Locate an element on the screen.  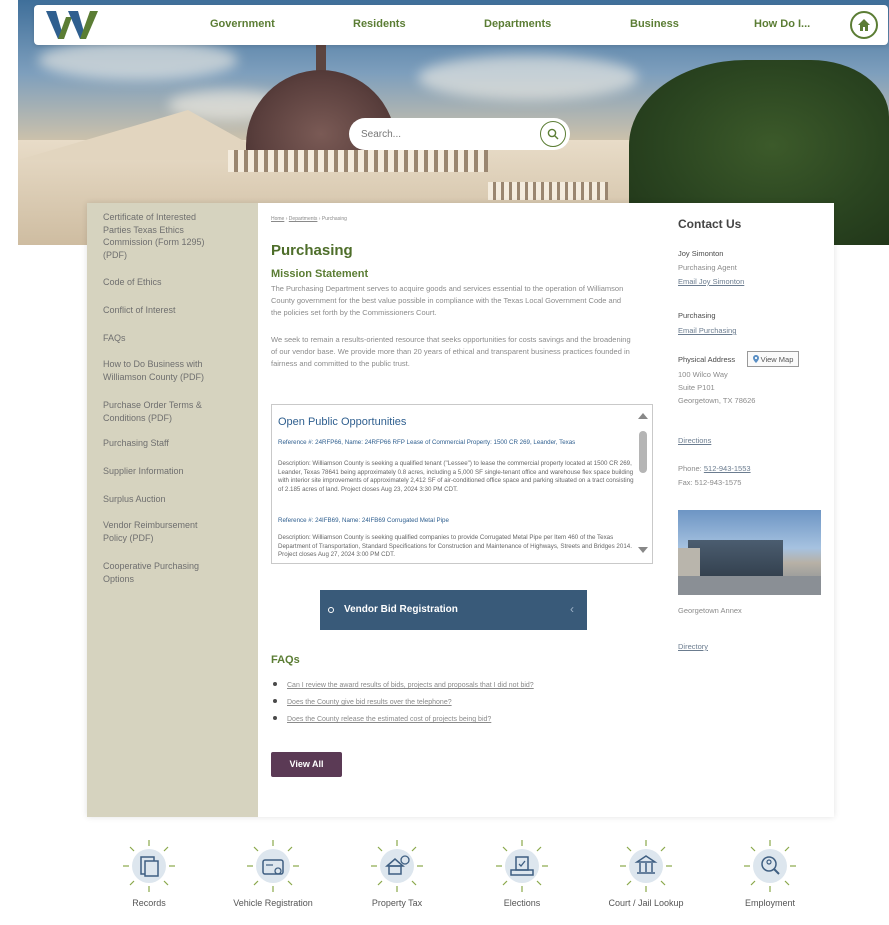
vendor-bid-registration-button: Vendor Bid Registration ‹ is located at coordinates (453, 610).